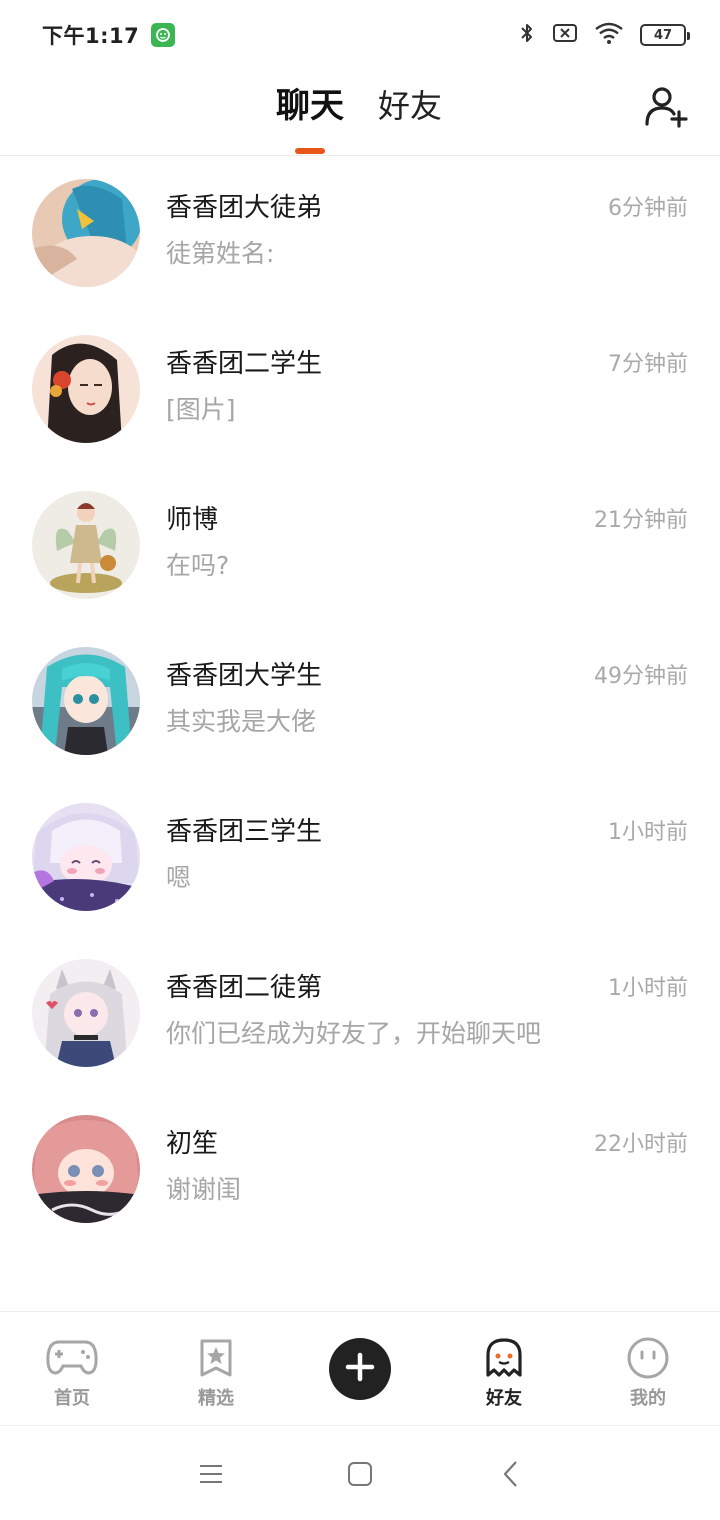 The image size is (720, 1520). What do you see at coordinates (72, 1398) in the screenshot?
I see `nav-label: 首页` at bounding box center [72, 1398].